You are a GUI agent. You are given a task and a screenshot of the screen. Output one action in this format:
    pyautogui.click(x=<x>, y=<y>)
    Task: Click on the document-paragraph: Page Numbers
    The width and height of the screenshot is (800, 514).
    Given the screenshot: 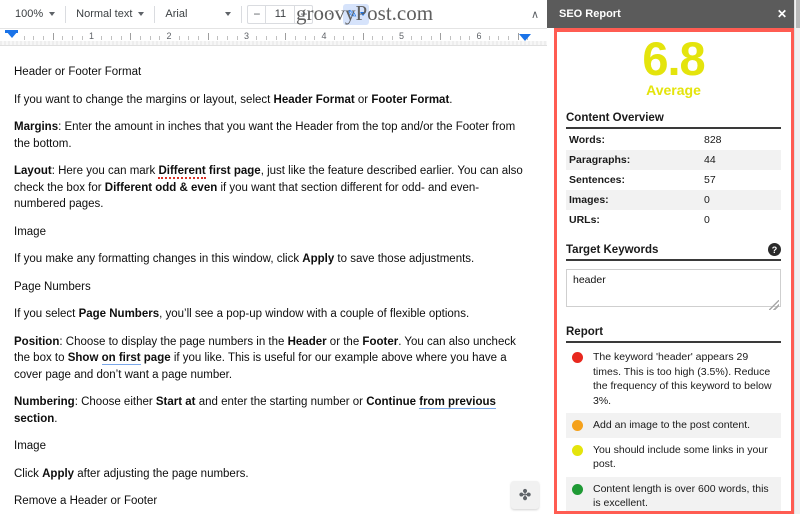 What is the action you would take?
    pyautogui.click(x=268, y=287)
    